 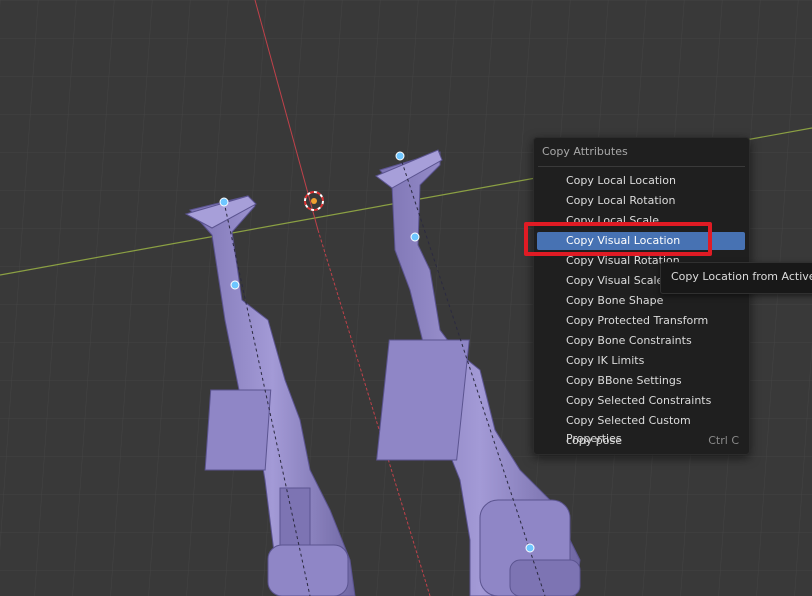 I want to click on menu-item-copy-ik-limits: Copy IK Limits, so click(x=641, y=361).